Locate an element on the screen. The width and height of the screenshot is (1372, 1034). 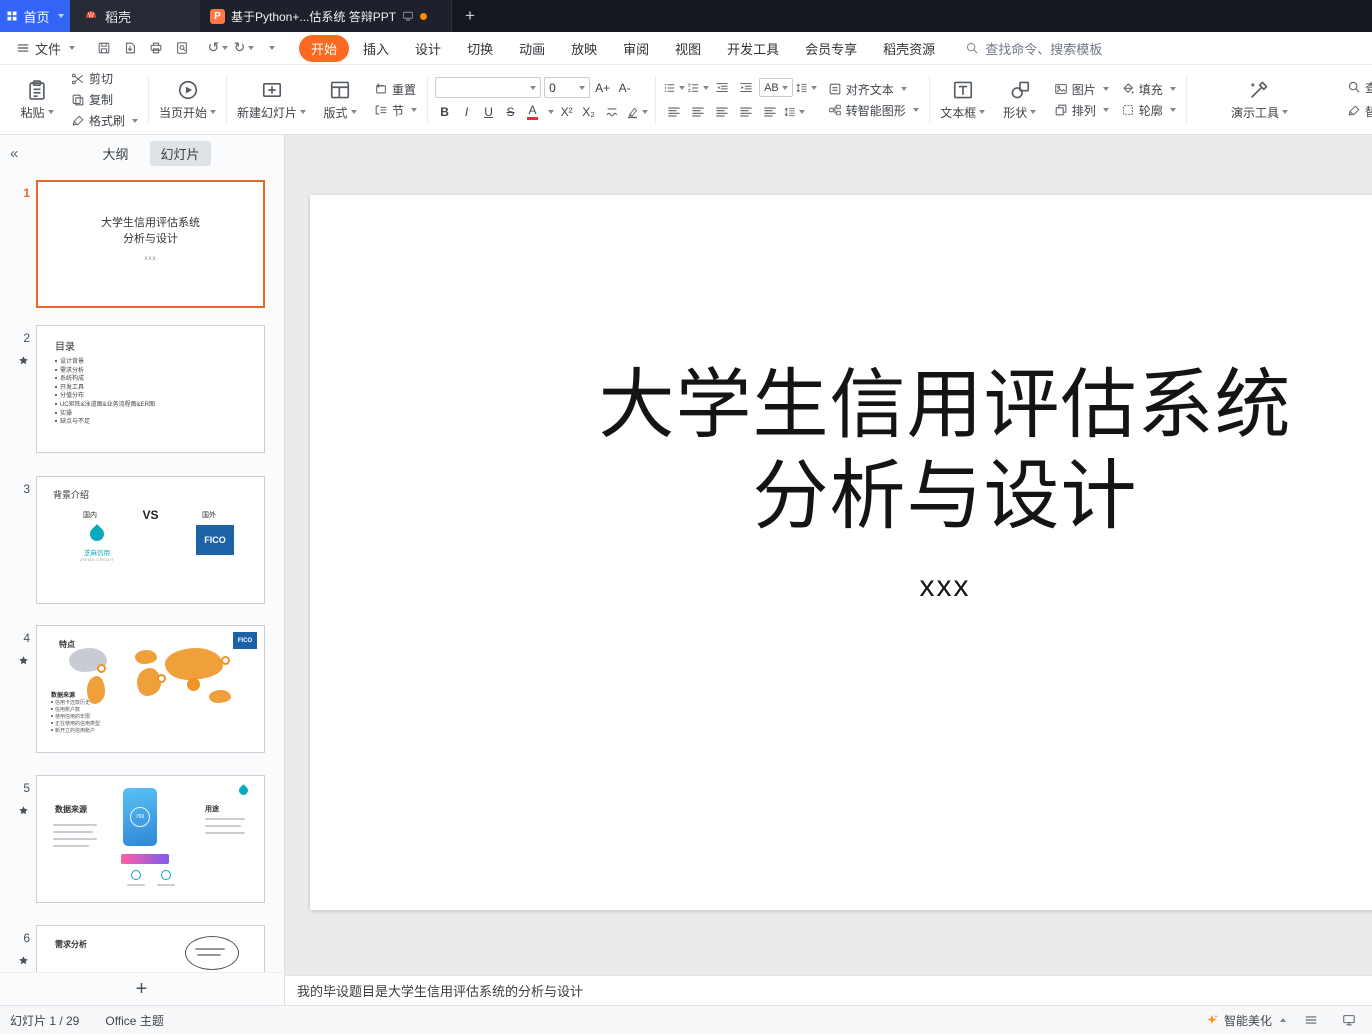
slide-thumbnail-3: 背景介绍 国内 VS 国外 芝麻信用 ZHIMA CREDIT FICO is located at coordinates (150, 540).